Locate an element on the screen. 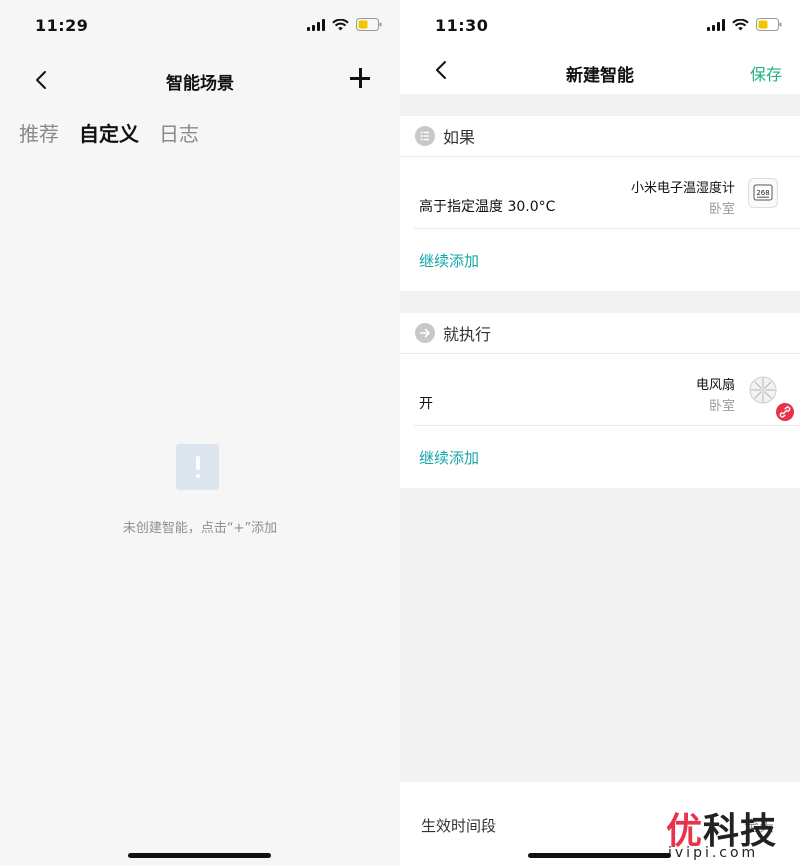 The width and height of the screenshot is (800, 866). svg-text: 268 is located at coordinates (762, 193).